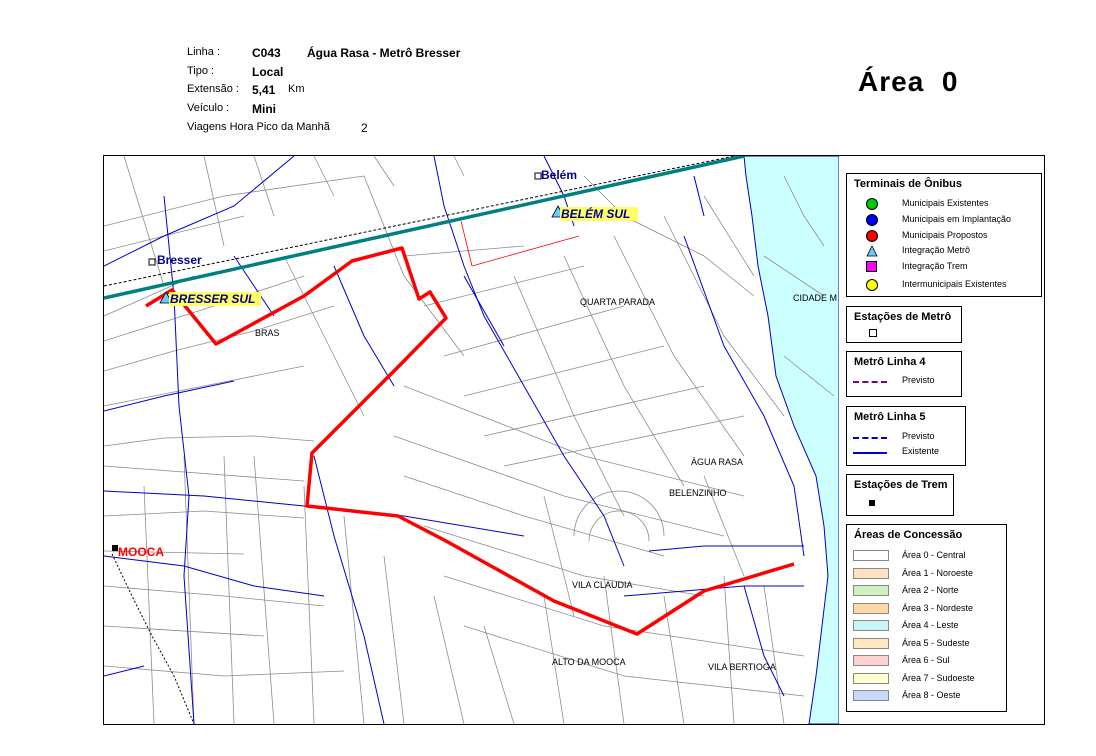  Describe the element at coordinates (870, 453) in the screenshot. I see `blue-solid-line-icon` at that location.